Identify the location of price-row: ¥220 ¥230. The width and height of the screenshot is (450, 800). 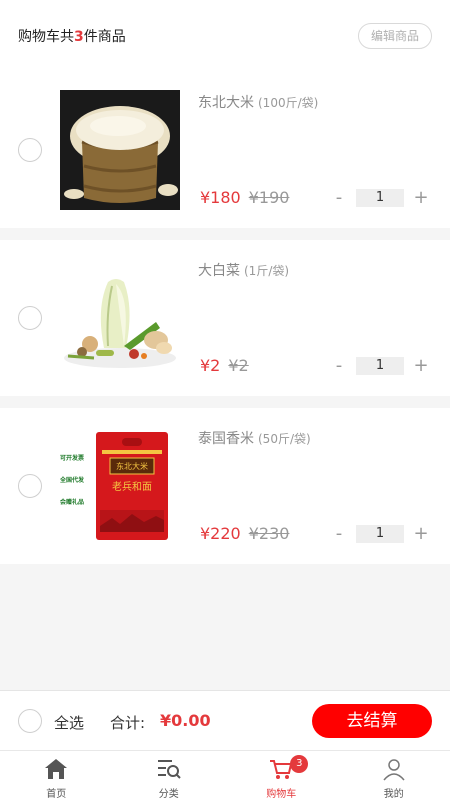
(244, 533).